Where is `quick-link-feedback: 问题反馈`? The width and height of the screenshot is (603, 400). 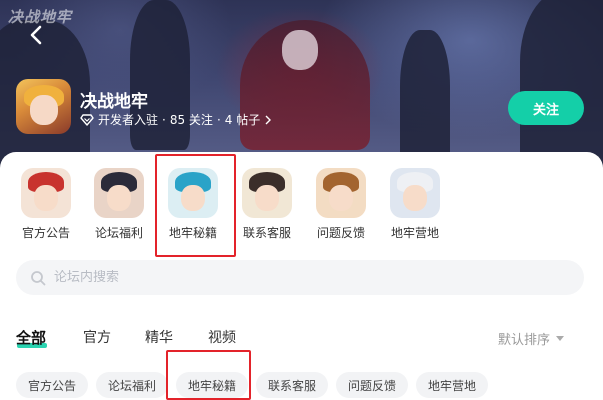 quick-link-feedback: 问题反馈 is located at coordinates (341, 204).